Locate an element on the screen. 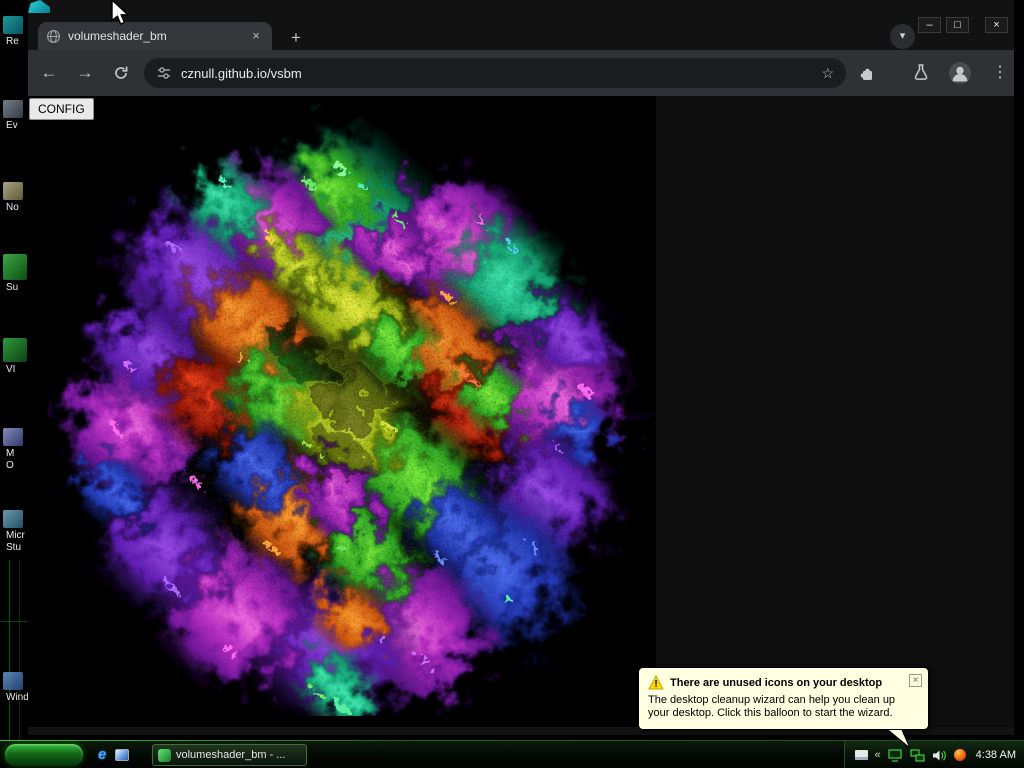 The height and width of the screenshot is (768, 1024). tab-favicon-globe-icon is located at coordinates (53, 36).